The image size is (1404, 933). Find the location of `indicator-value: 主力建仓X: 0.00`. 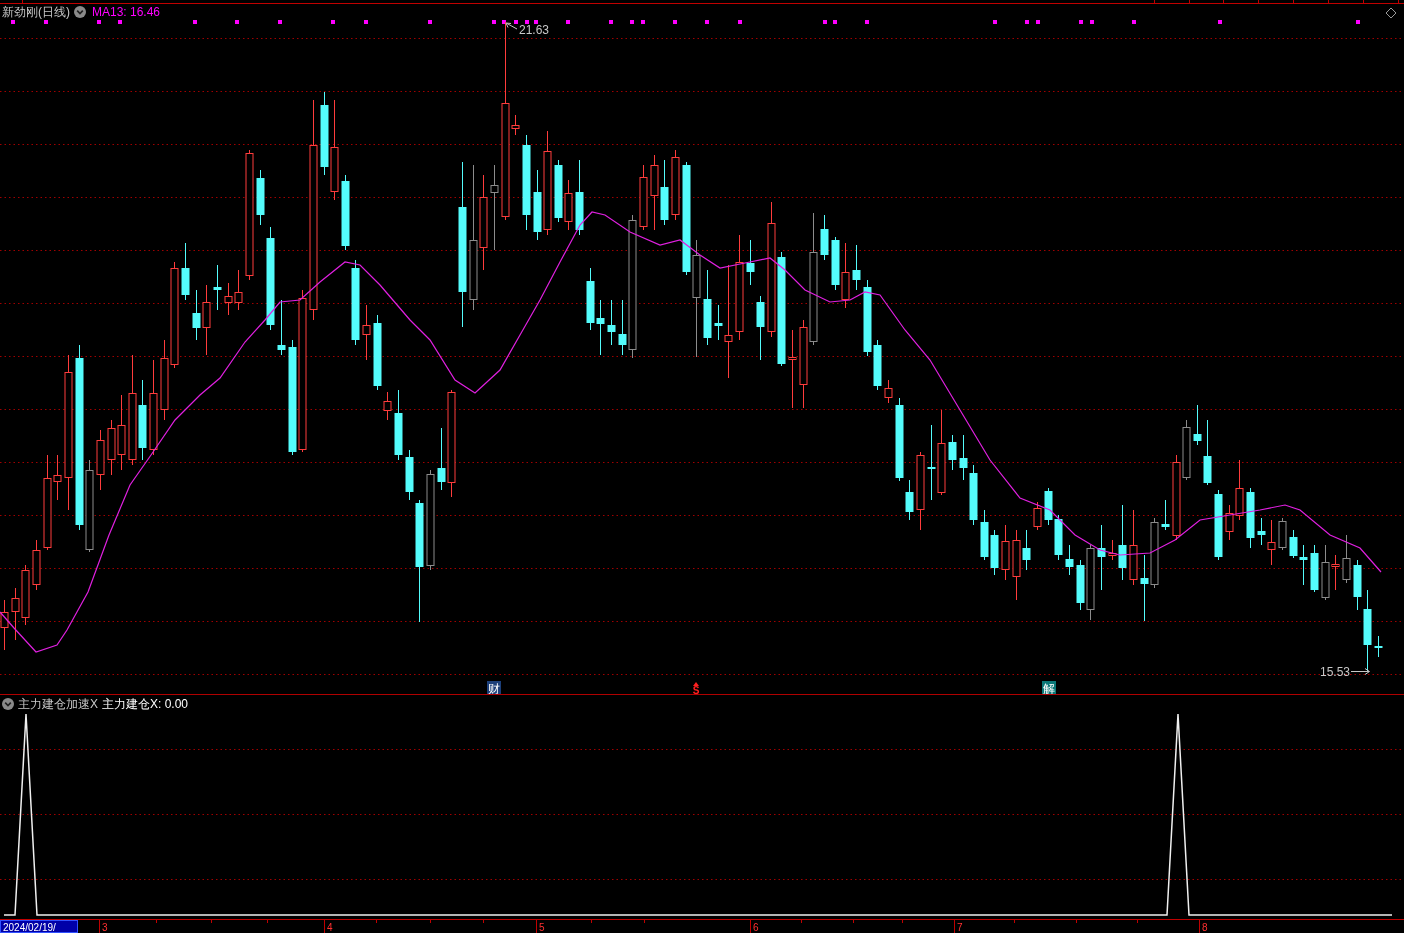

indicator-value: 主力建仓X: 0.00 is located at coordinates (145, 704).